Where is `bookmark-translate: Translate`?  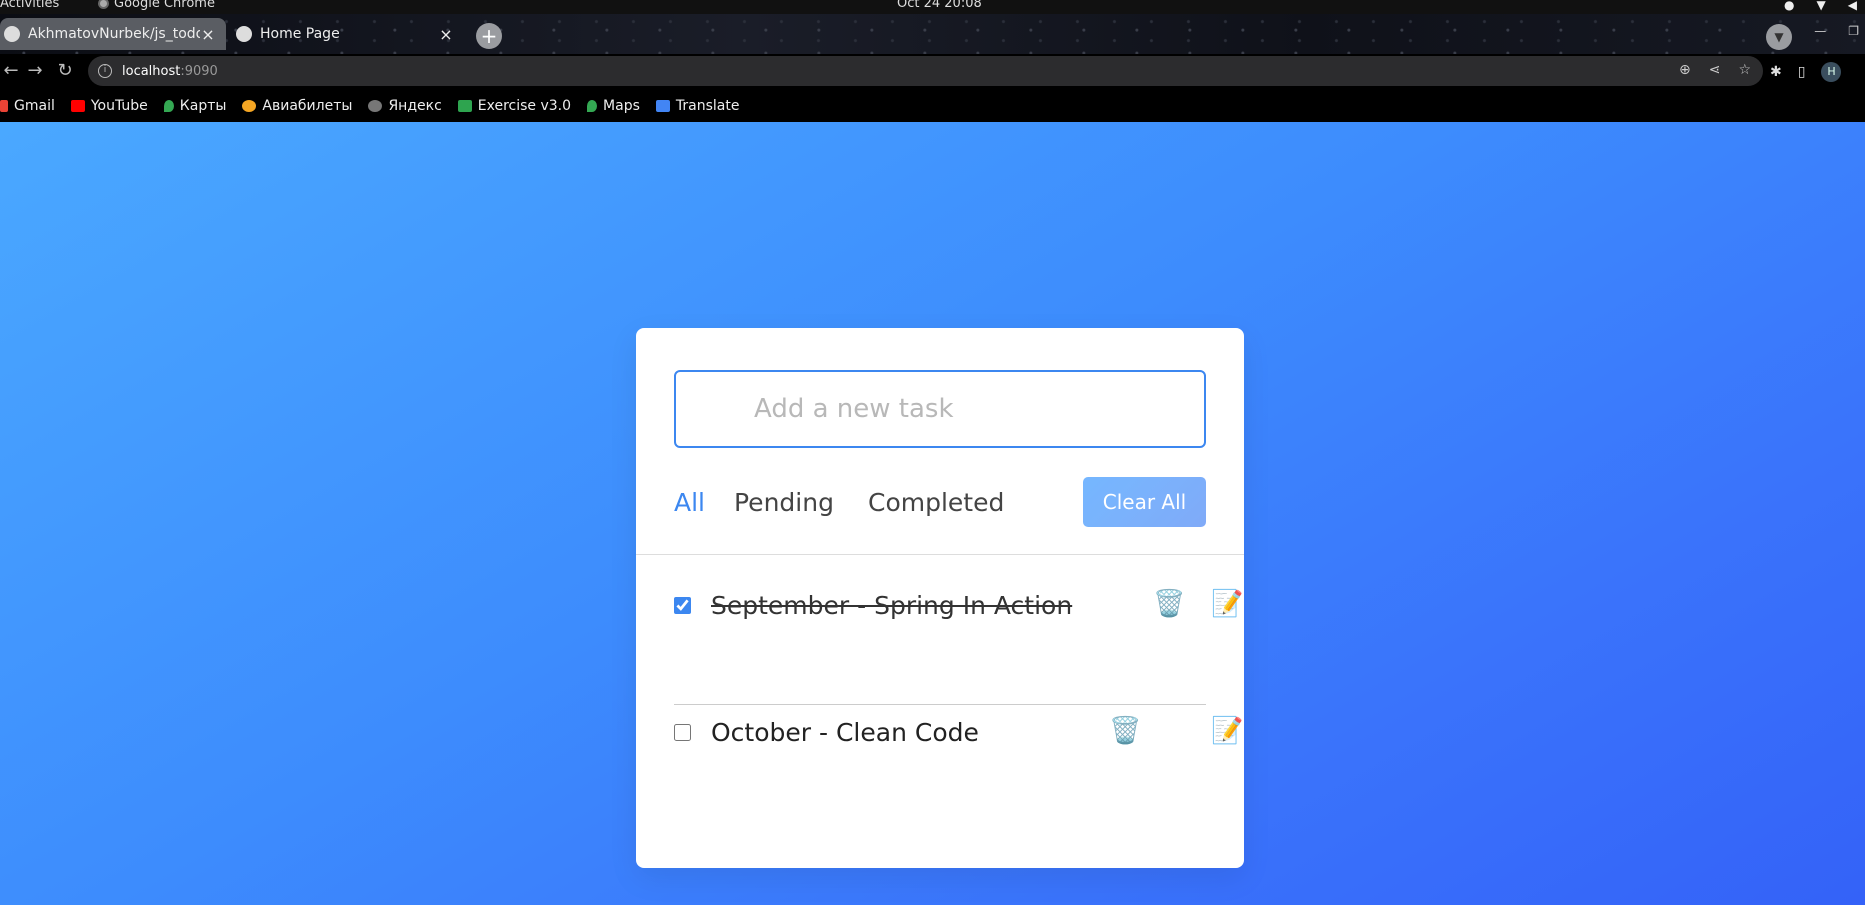
bookmark-translate: Translate is located at coordinates (697, 106).